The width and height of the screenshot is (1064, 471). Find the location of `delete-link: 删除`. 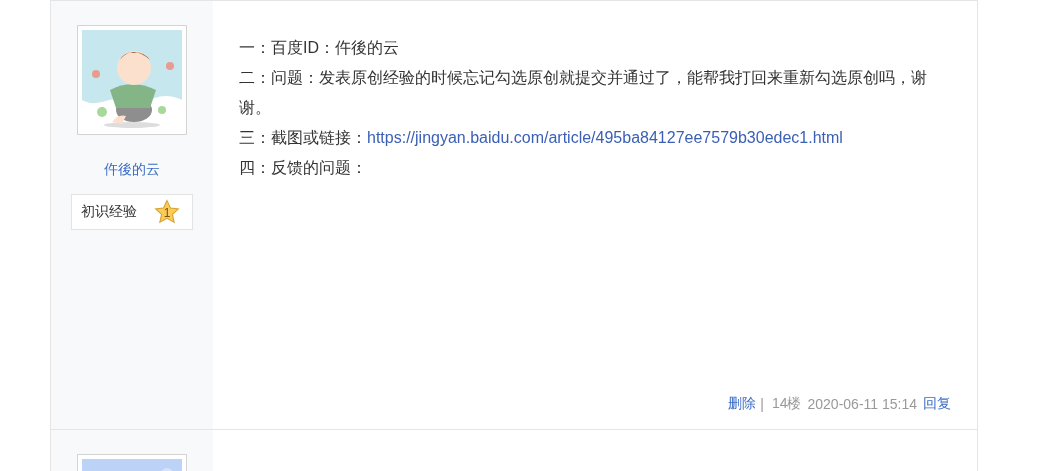

delete-link: 删除 is located at coordinates (742, 404).